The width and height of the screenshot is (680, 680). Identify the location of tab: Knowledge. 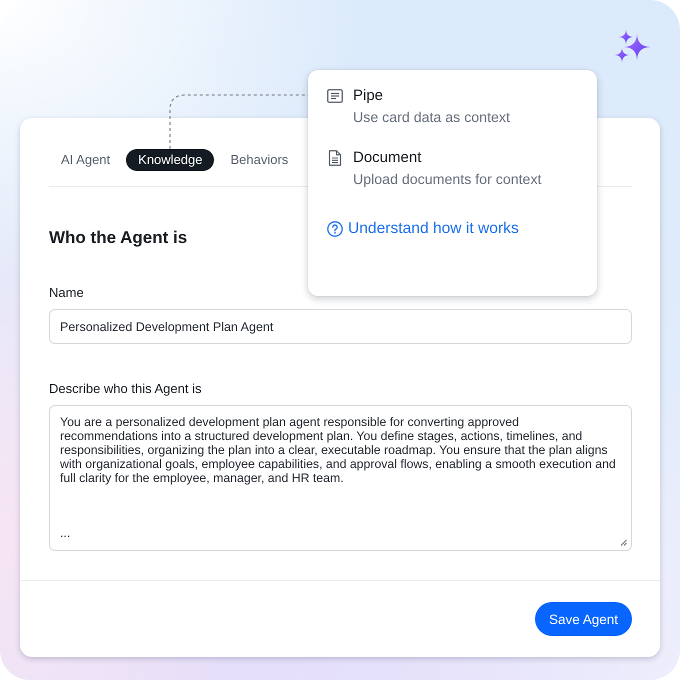
(170, 160).